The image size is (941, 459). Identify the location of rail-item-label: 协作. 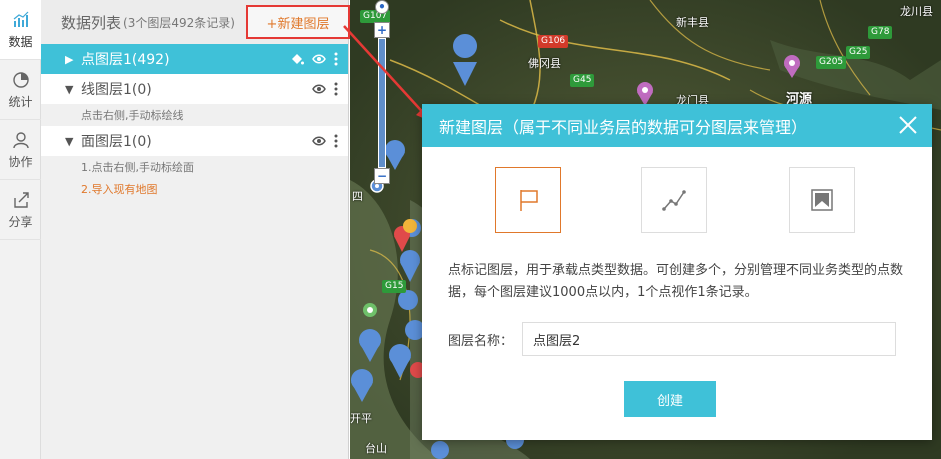
(20, 161).